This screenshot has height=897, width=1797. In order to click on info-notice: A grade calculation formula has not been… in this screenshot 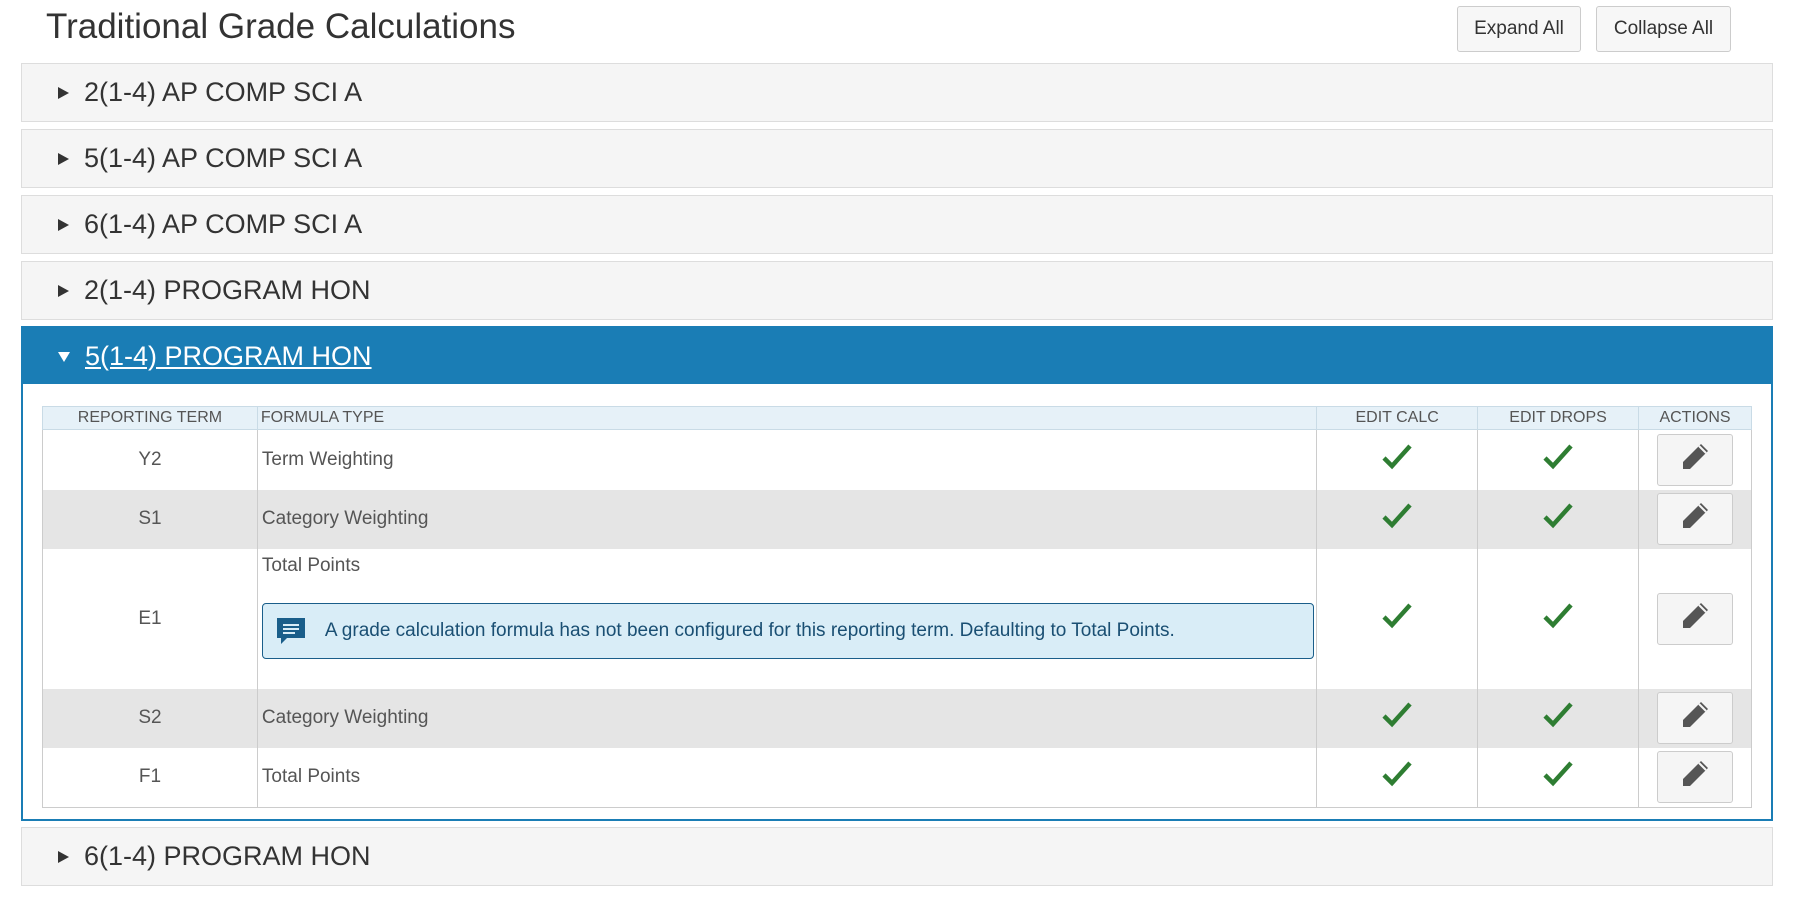, I will do `click(788, 630)`.